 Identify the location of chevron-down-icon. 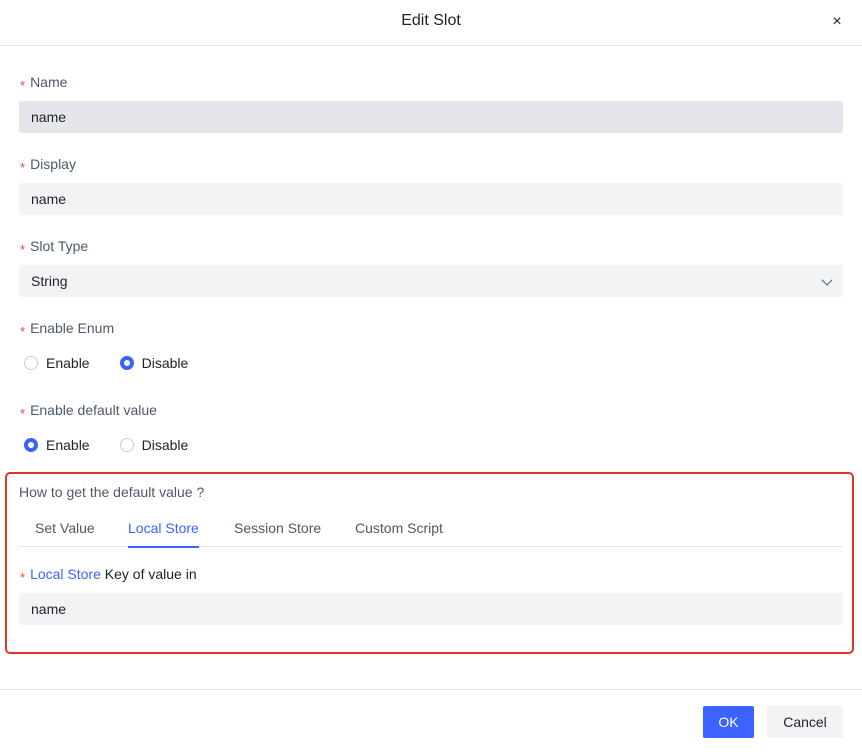
(827, 280).